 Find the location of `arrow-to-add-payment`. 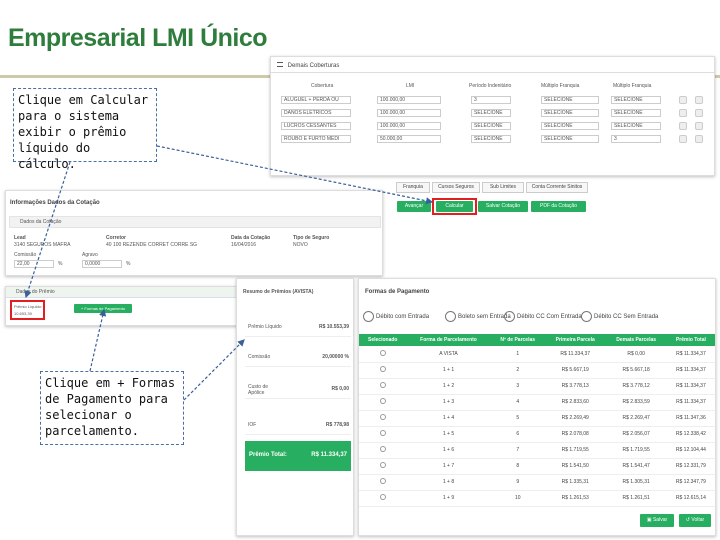

arrow-to-add-payment is located at coordinates (98, 340).